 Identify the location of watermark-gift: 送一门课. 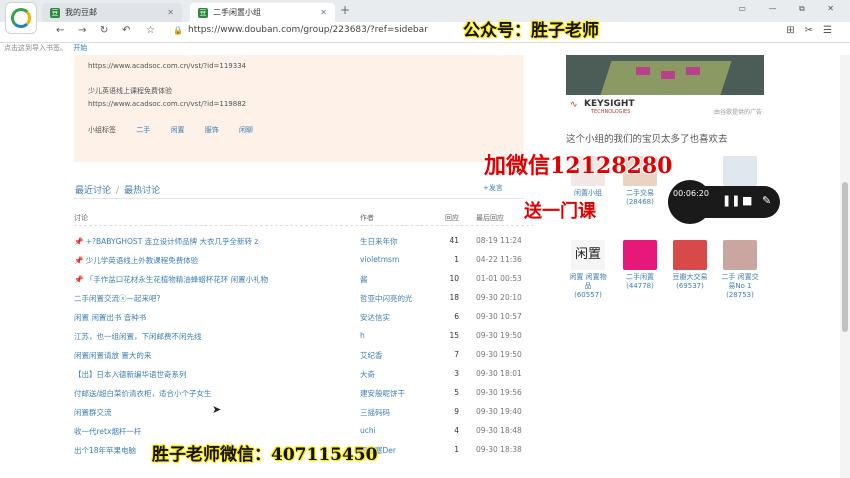
(560, 211).